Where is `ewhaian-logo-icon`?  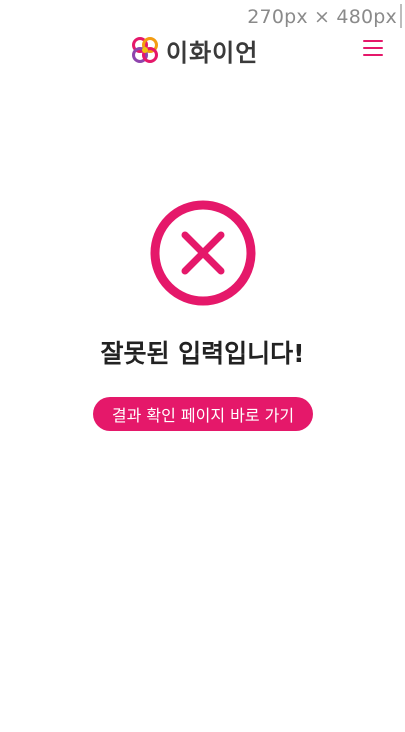 ewhaian-logo-icon is located at coordinates (145, 50).